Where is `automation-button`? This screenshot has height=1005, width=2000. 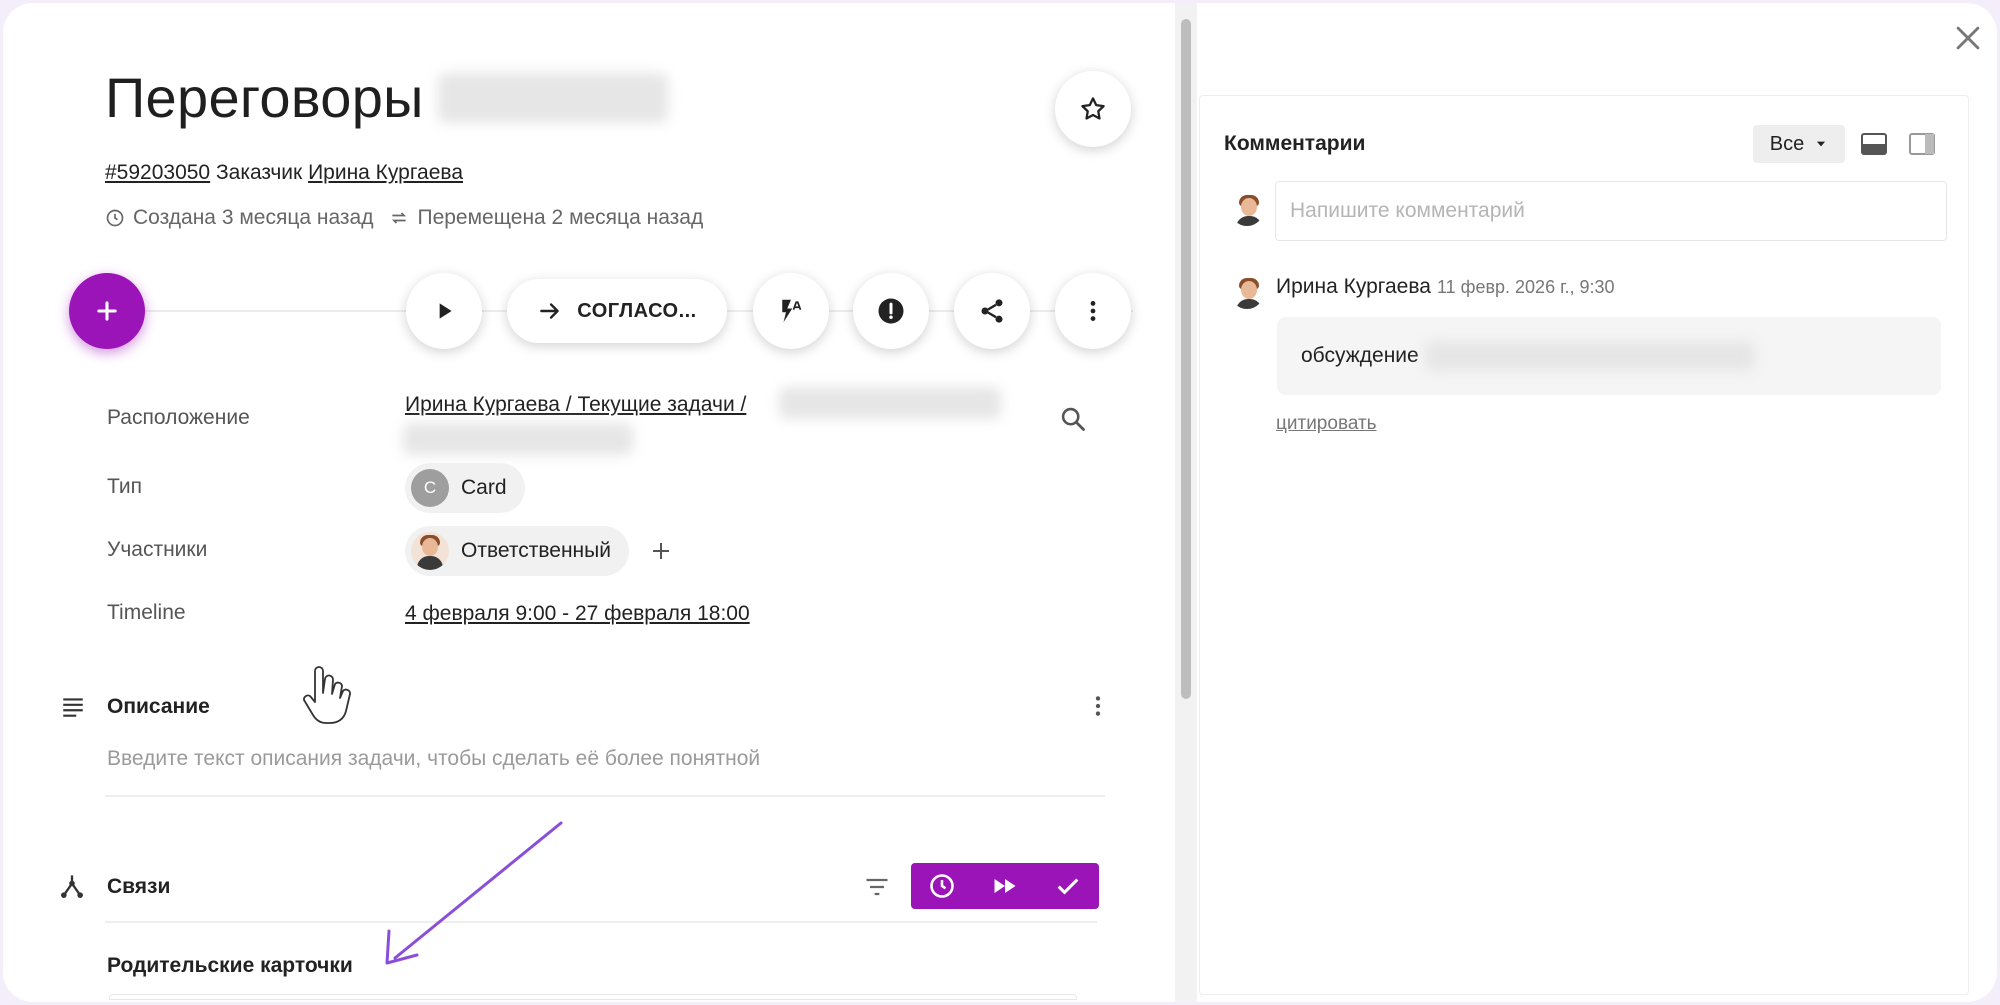
automation-button is located at coordinates (791, 311).